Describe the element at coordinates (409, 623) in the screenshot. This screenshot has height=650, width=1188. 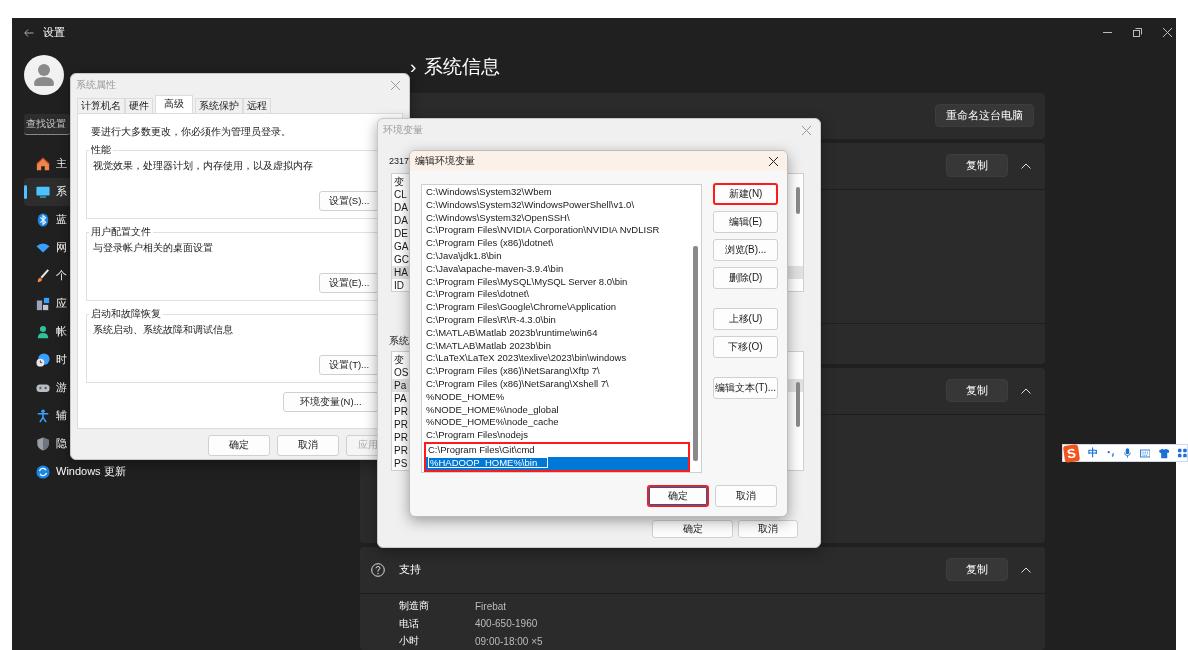
I see `info-label: 电话` at that location.